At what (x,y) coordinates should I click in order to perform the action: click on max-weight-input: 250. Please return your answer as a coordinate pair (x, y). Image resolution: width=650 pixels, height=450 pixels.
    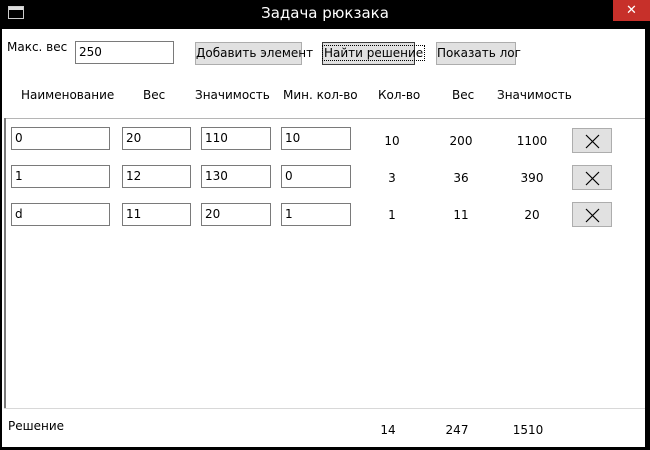
    Looking at the image, I should click on (124, 52).